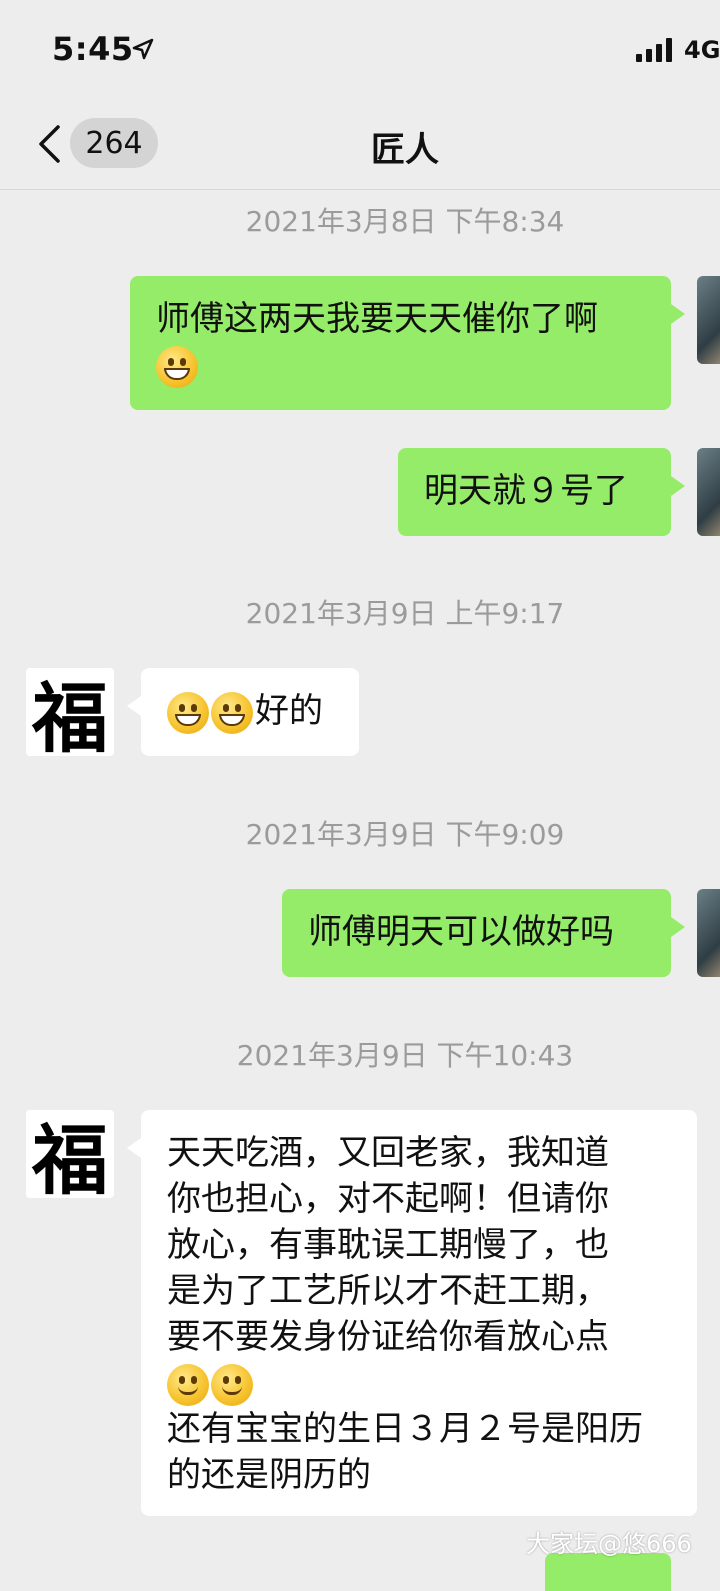 This screenshot has height=1591, width=720. Describe the element at coordinates (405, 150) in the screenshot. I see `chat-title: 匠人` at that location.